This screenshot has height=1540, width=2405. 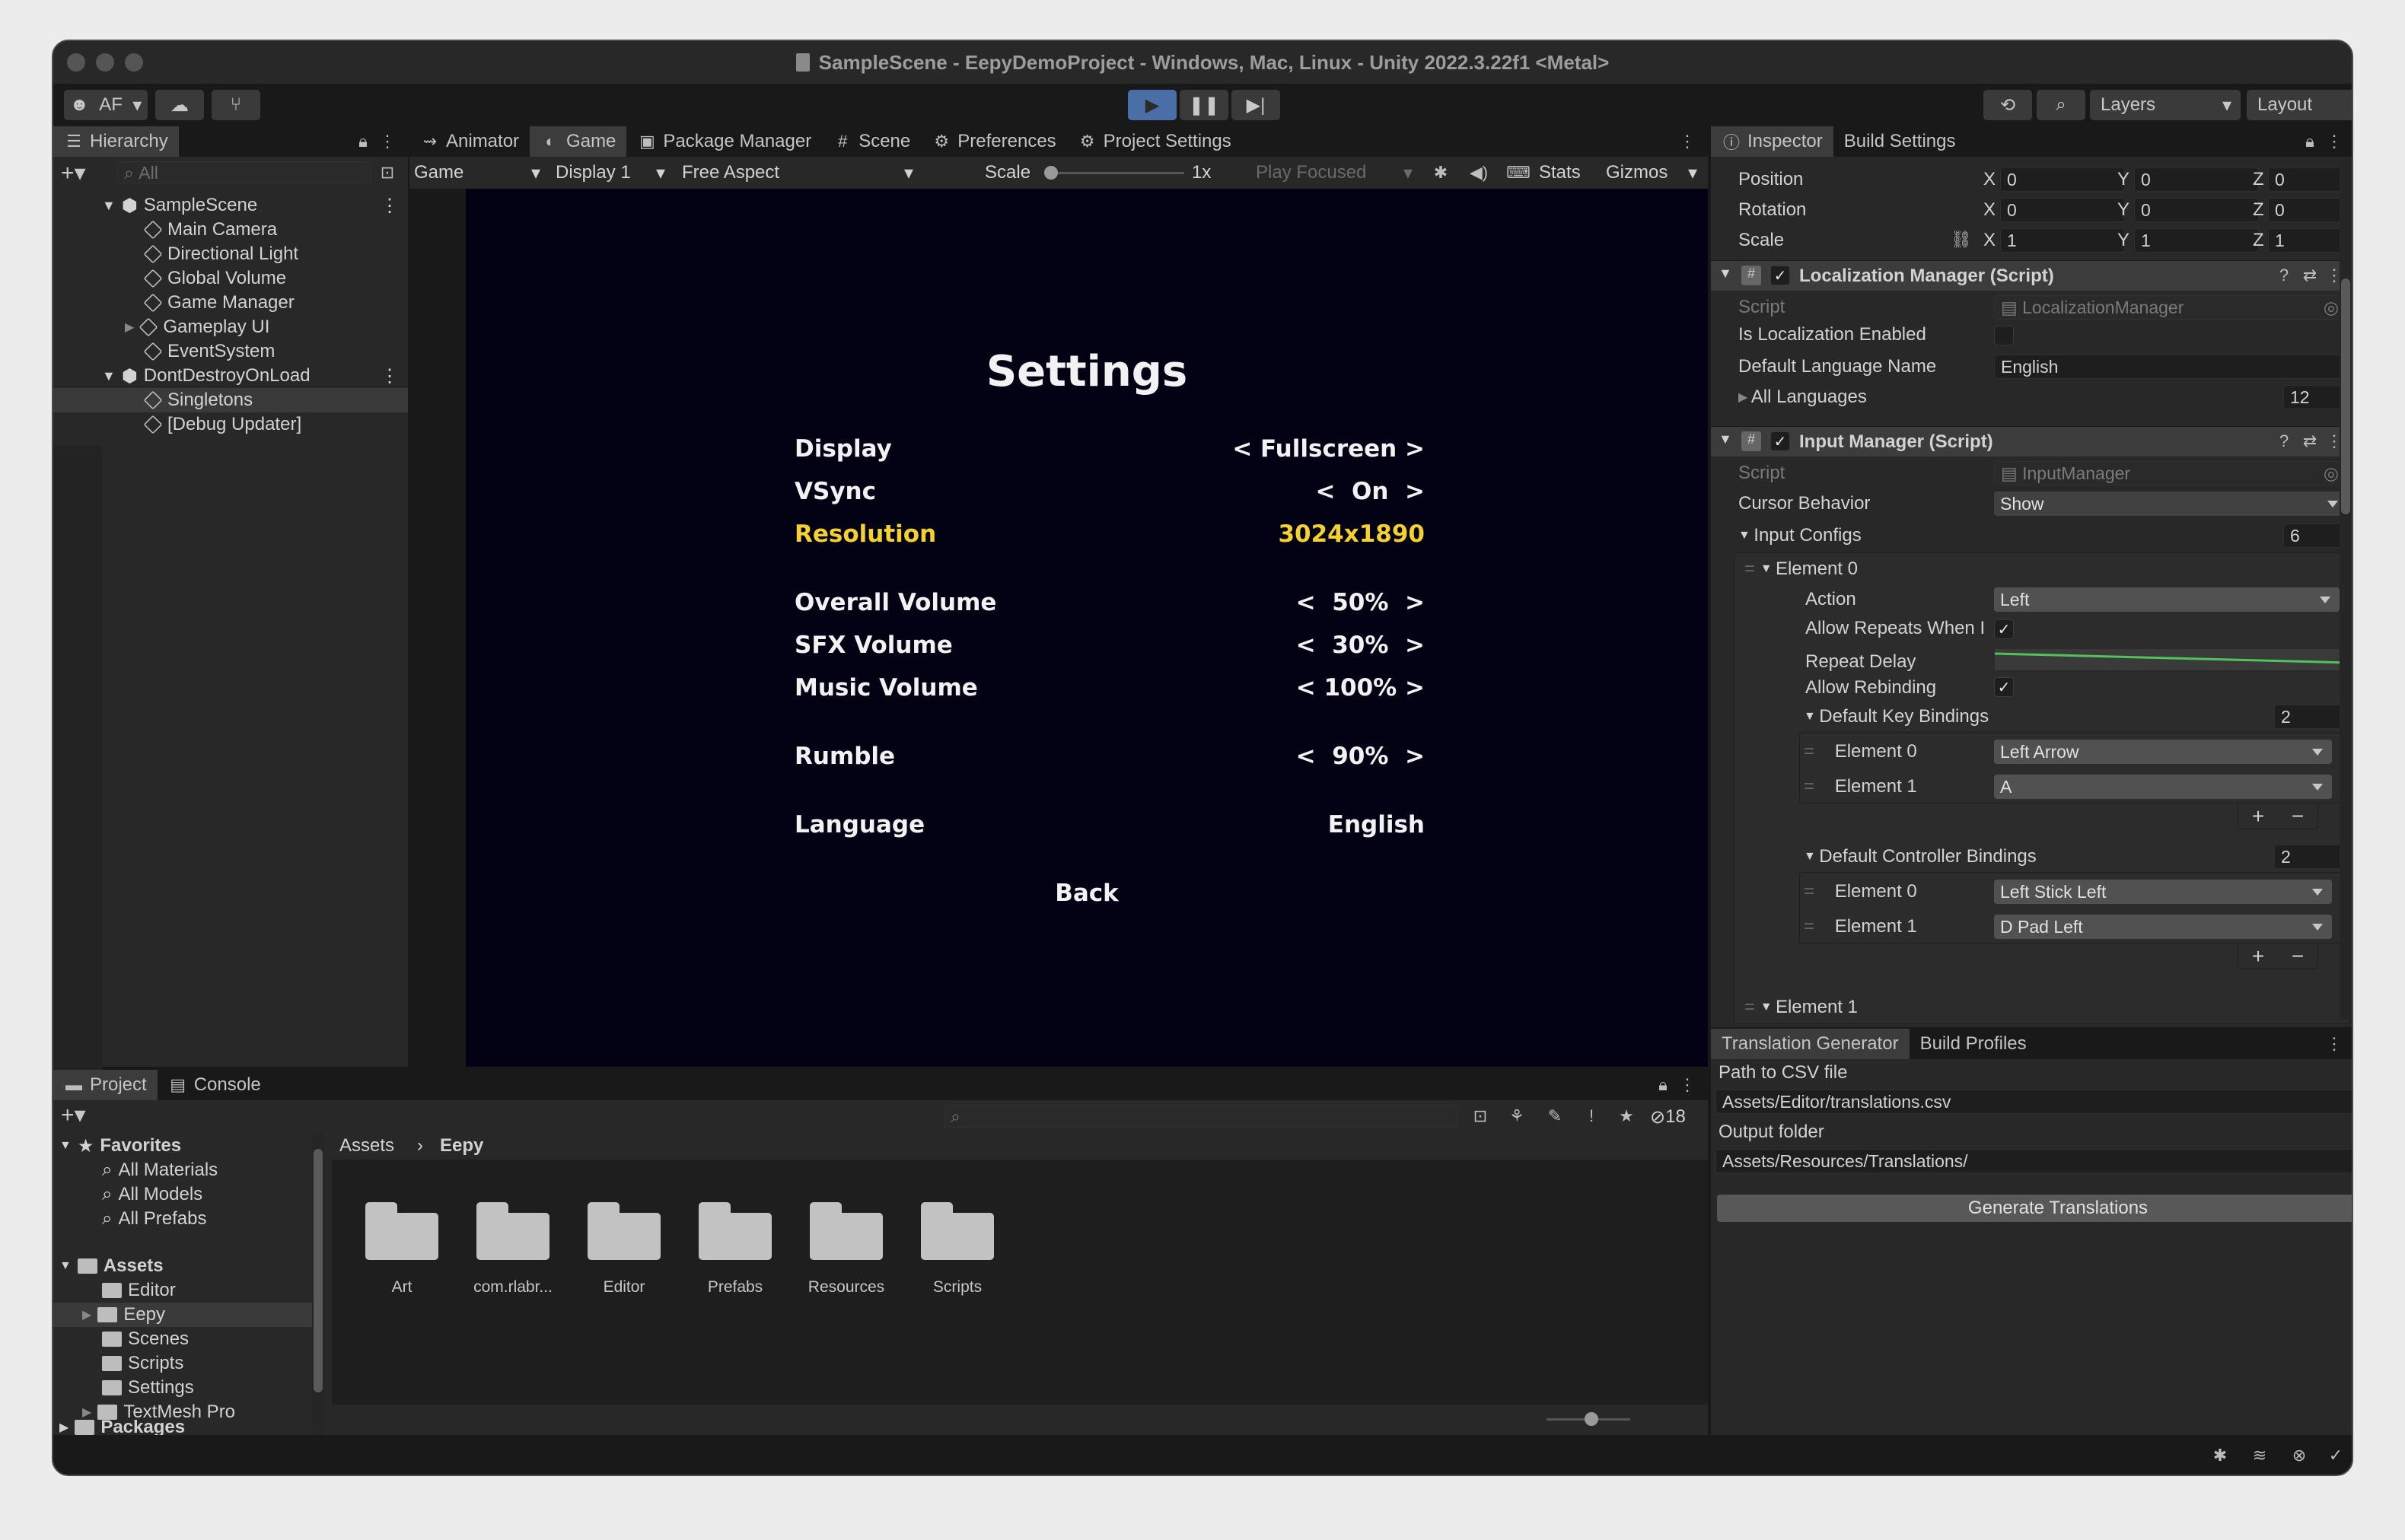 I want to click on input-configs-count: 6, so click(x=2315, y=535).